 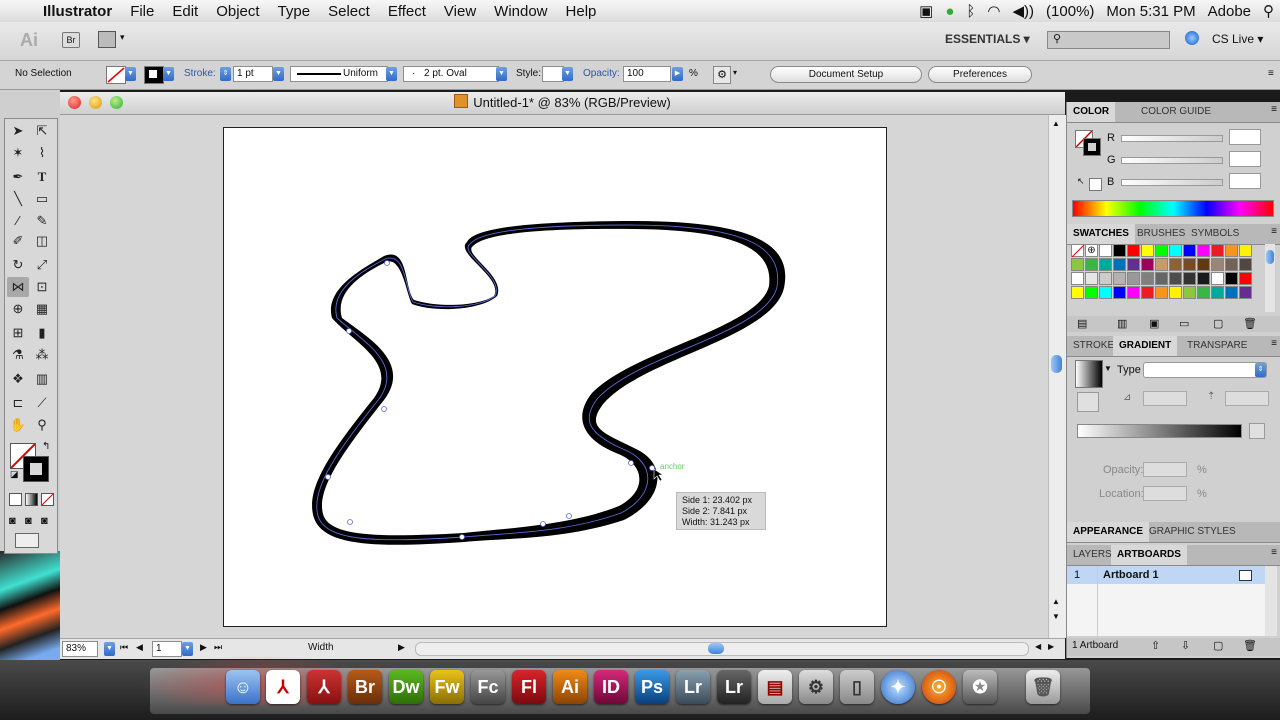 I want to click on previous-artboard-icon: ◀, so click(x=139, y=647).